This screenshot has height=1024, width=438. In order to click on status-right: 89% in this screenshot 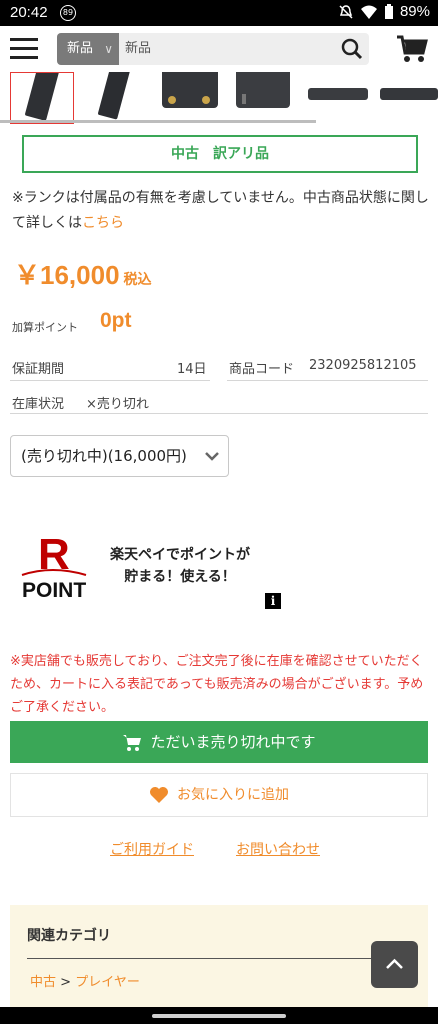, I will do `click(384, 11)`.